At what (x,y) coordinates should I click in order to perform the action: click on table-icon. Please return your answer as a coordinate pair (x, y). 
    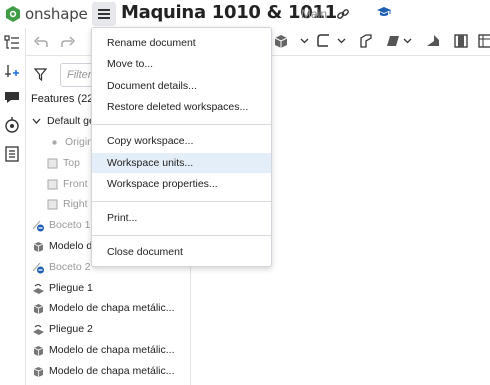
    Looking at the image, I should click on (483, 41).